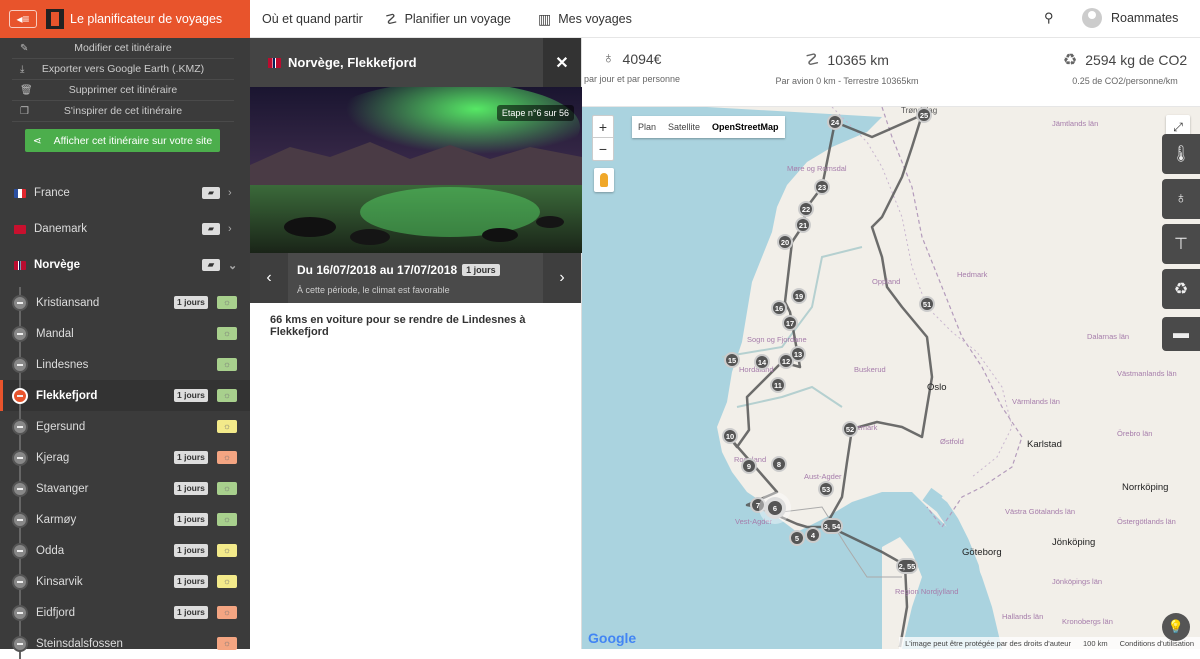  What do you see at coordinates (779, 308) in the screenshot?
I see `map-marker: 16` at bounding box center [779, 308].